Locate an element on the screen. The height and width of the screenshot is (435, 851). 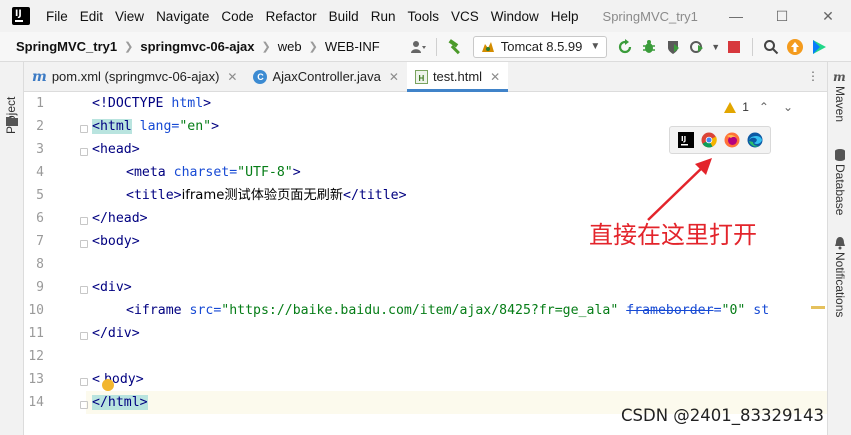
maven-panel-label: Maven is located at coordinates (840, 104).